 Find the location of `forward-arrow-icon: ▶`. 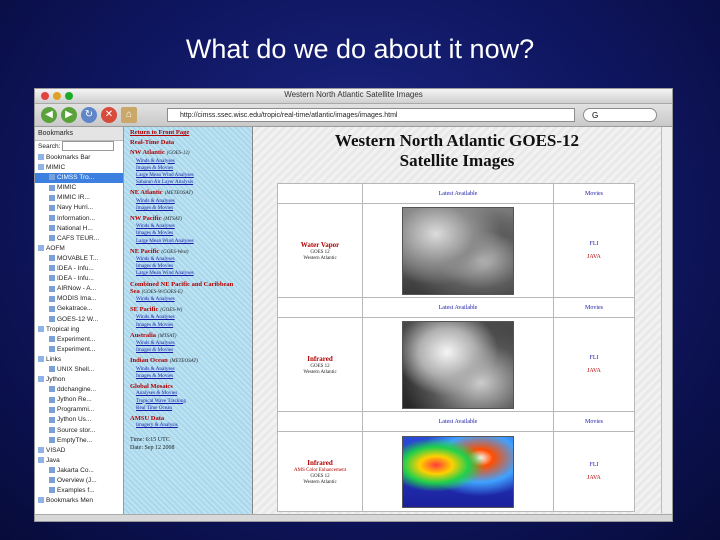

forward-arrow-icon: ▶ is located at coordinates (69, 115).